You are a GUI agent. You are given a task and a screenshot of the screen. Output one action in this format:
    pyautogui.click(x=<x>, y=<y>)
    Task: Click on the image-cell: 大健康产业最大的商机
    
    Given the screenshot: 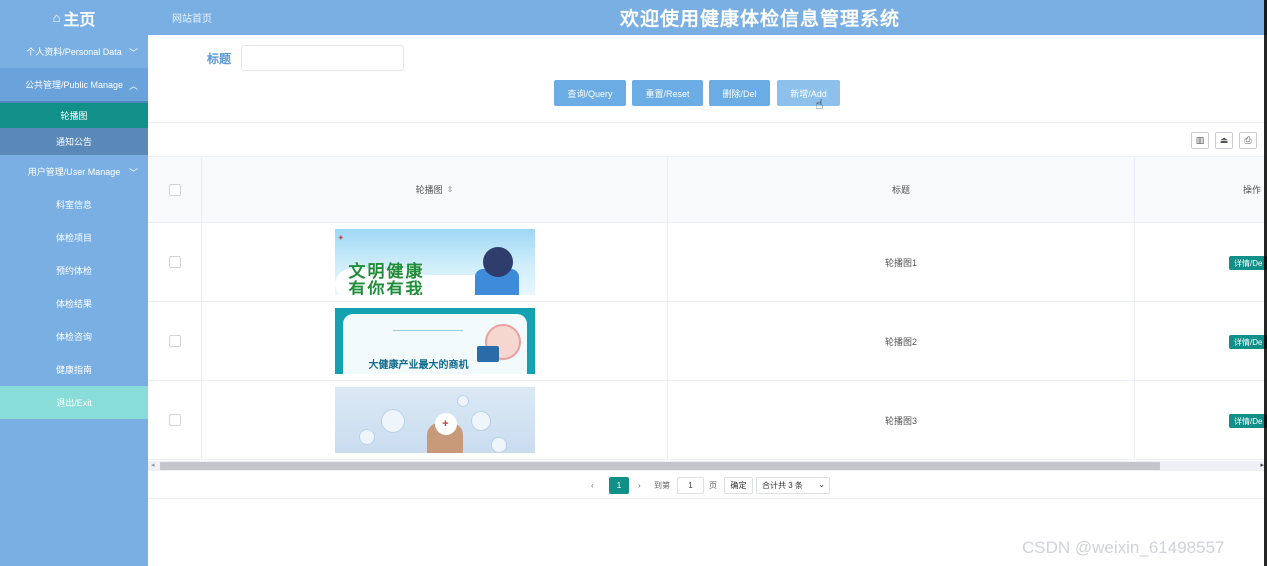 What is the action you would take?
    pyautogui.click(x=435, y=341)
    